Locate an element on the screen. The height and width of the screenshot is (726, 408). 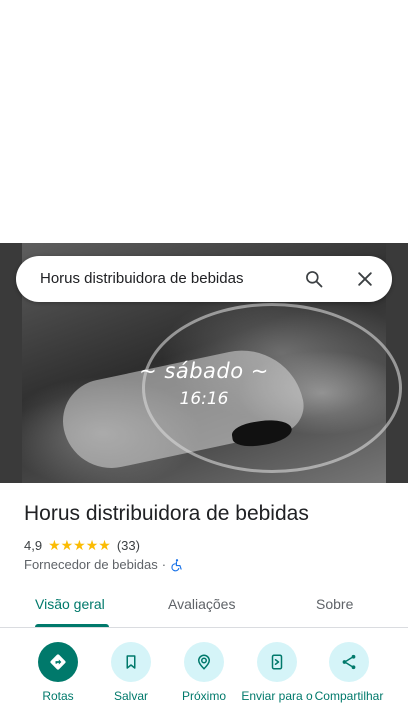
directions-icon is located at coordinates (58, 662).